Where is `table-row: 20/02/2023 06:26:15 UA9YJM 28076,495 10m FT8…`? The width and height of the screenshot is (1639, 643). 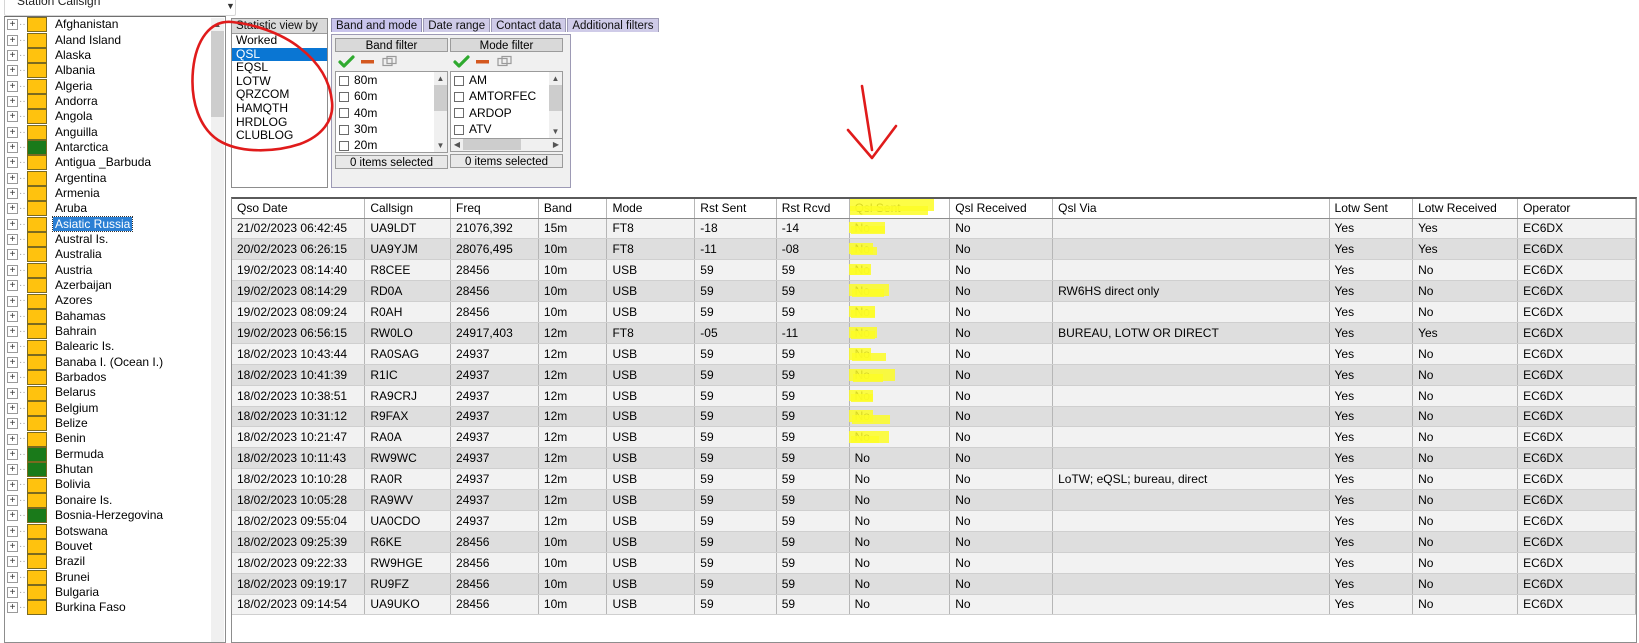
table-row: 20/02/2023 06:26:15 UA9YJM 28076,495 10m FT8… is located at coordinates (934, 249).